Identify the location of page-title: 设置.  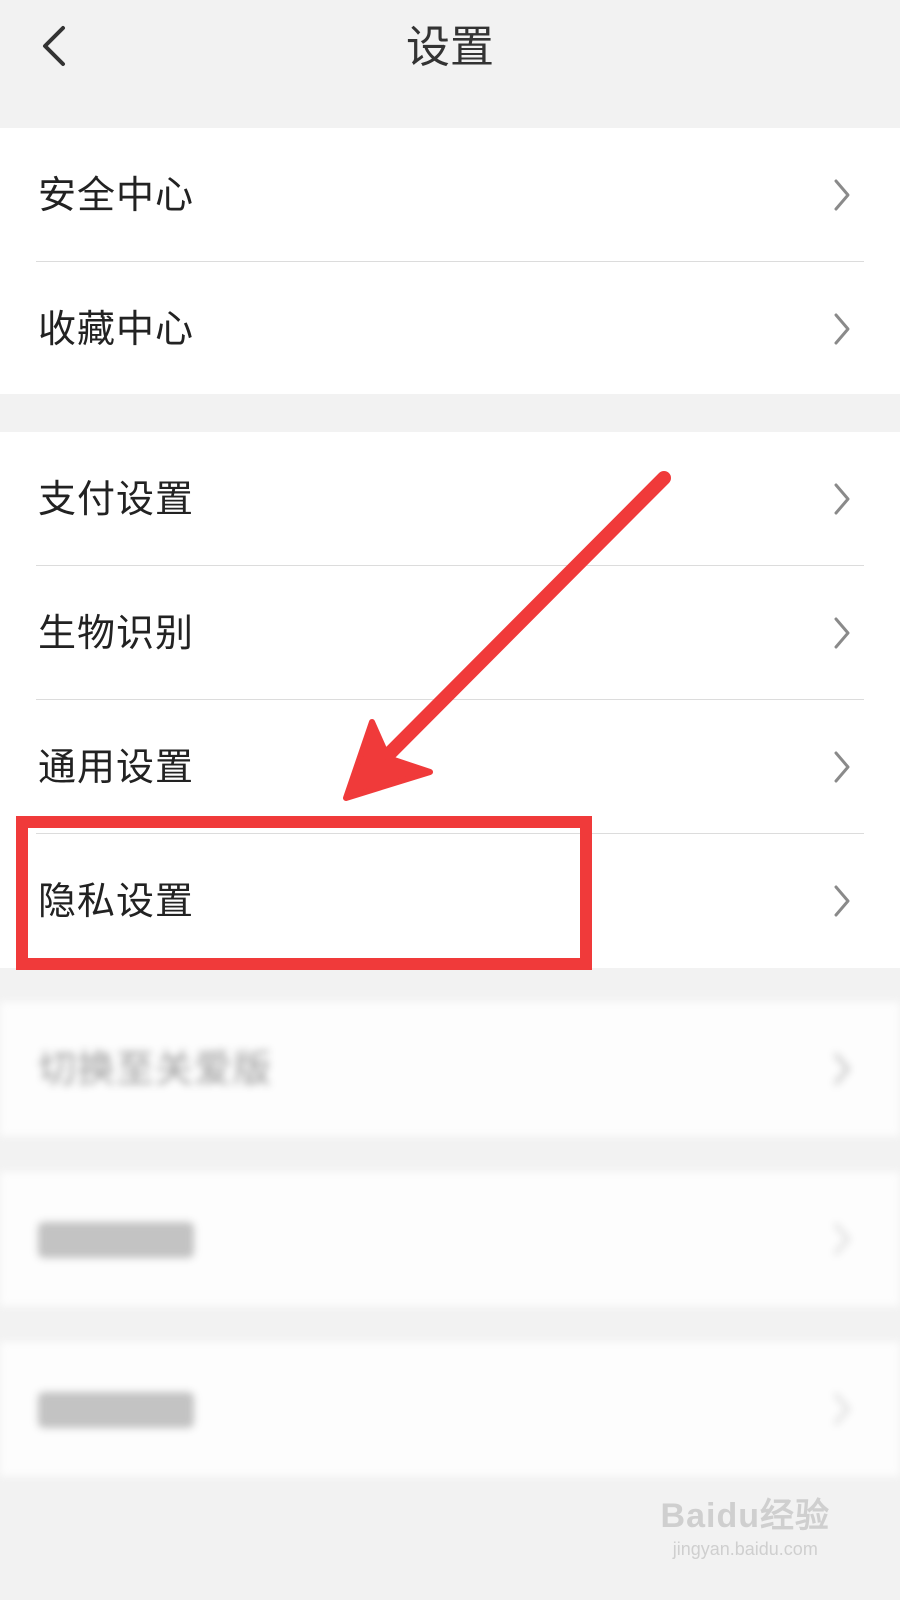
(450, 47).